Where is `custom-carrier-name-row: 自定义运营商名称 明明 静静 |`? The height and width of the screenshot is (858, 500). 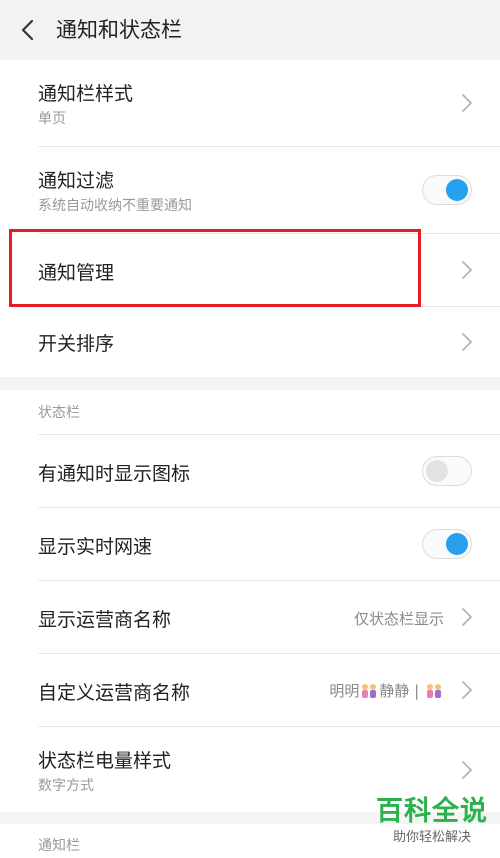
custom-carrier-name-row: 自定义运营商名称 明明 静静 | is located at coordinates (250, 690).